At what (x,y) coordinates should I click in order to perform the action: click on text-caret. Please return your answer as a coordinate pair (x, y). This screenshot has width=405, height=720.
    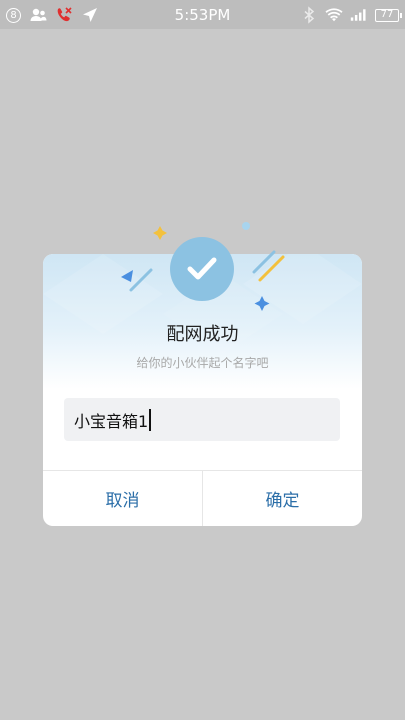
    Looking at the image, I should click on (150, 419).